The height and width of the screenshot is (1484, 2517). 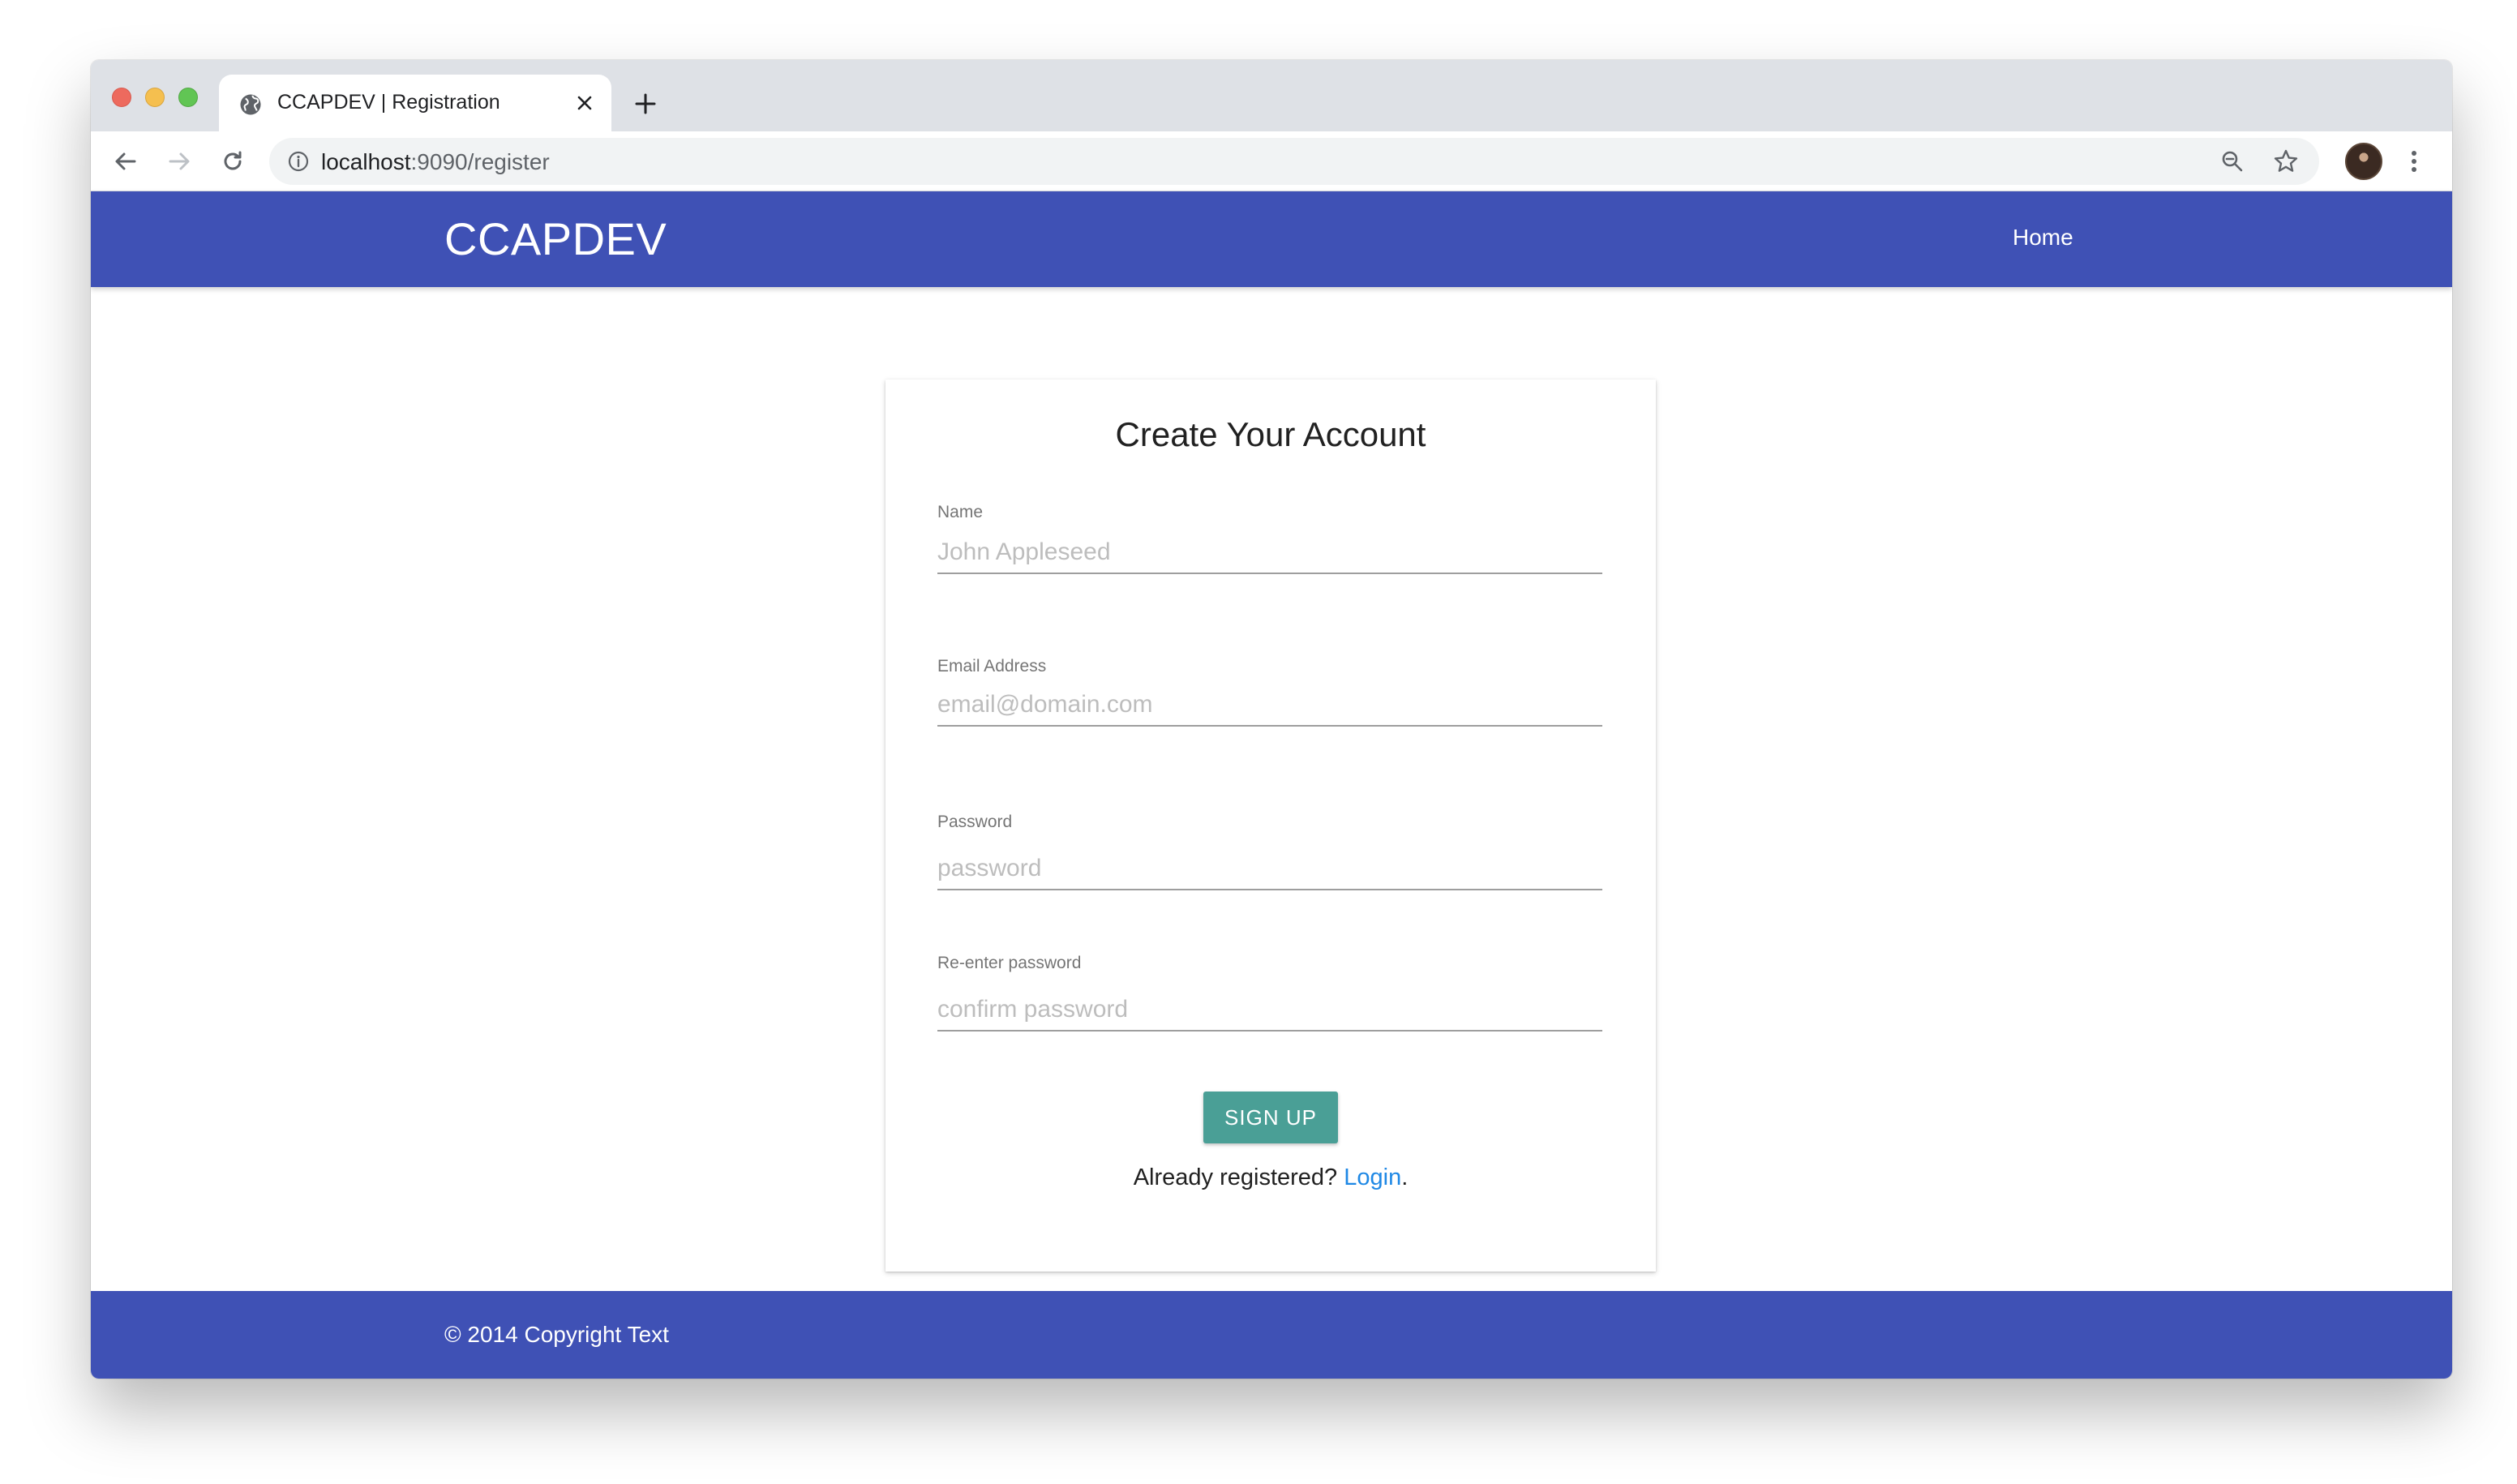 What do you see at coordinates (480, 161) in the screenshot?
I see `address-path: :9090/register` at bounding box center [480, 161].